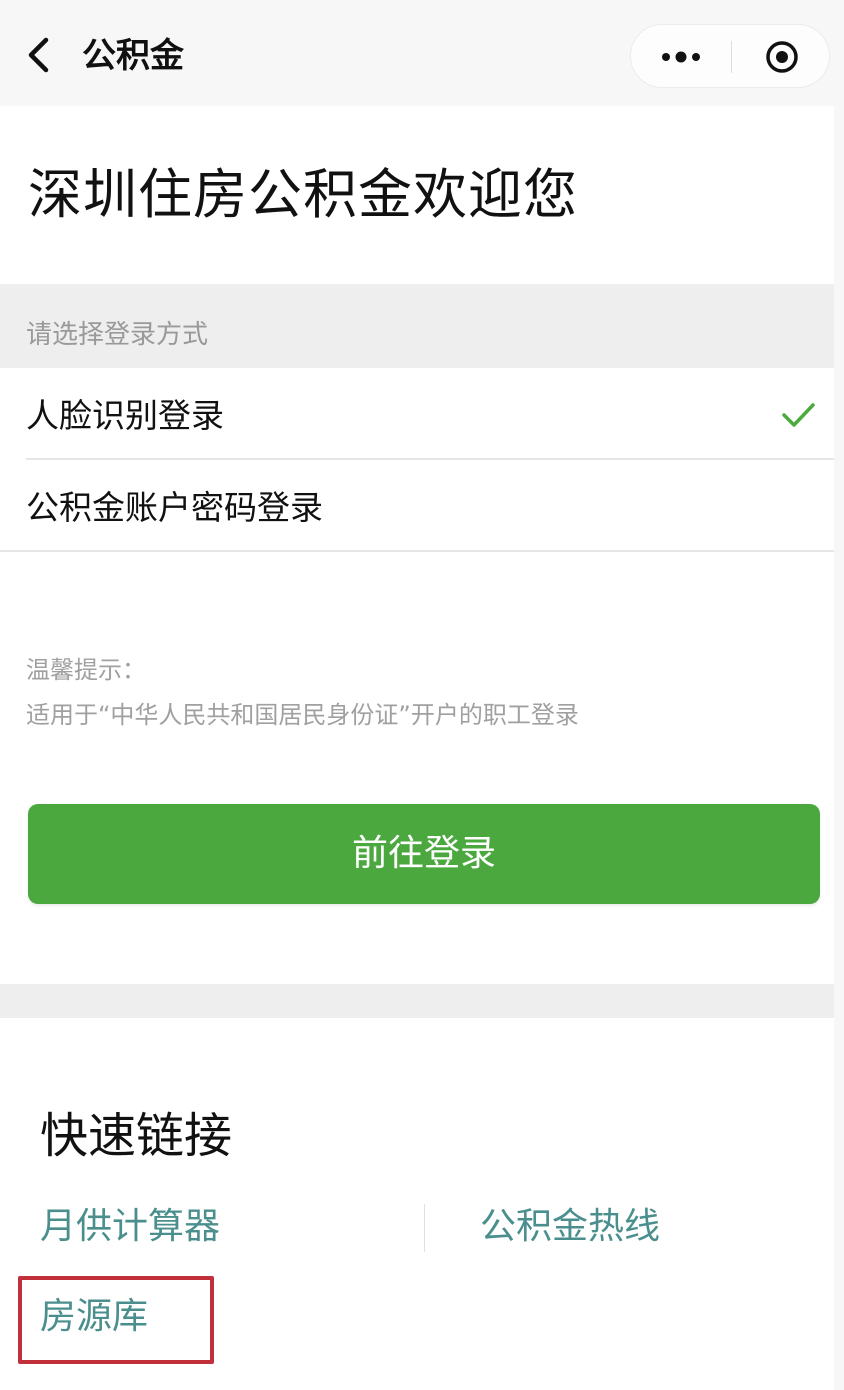 The width and height of the screenshot is (844, 1390). I want to click on option-label: 公积金账户密码登录, so click(174, 507).